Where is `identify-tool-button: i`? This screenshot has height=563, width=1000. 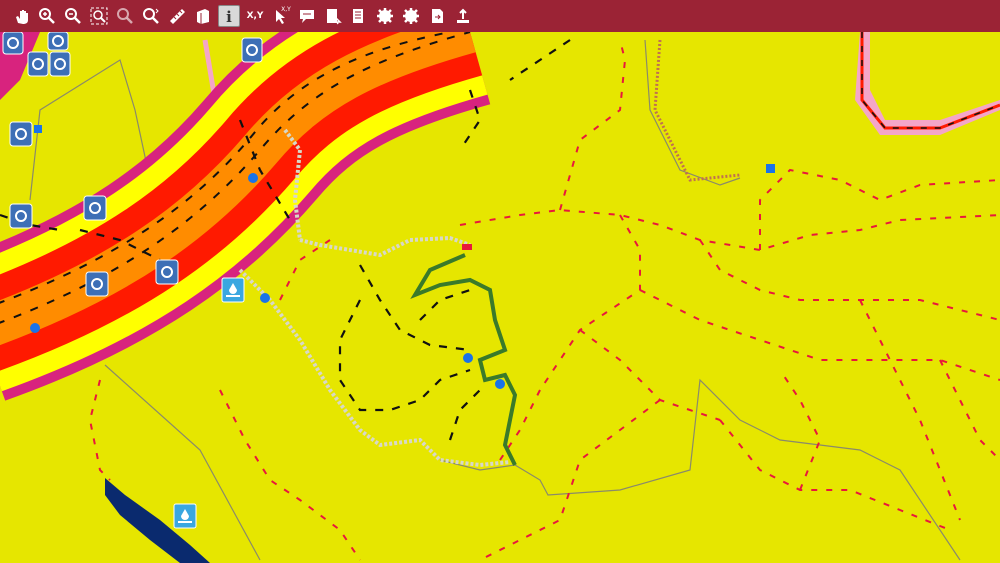
identify-tool-button: i is located at coordinates (229, 16).